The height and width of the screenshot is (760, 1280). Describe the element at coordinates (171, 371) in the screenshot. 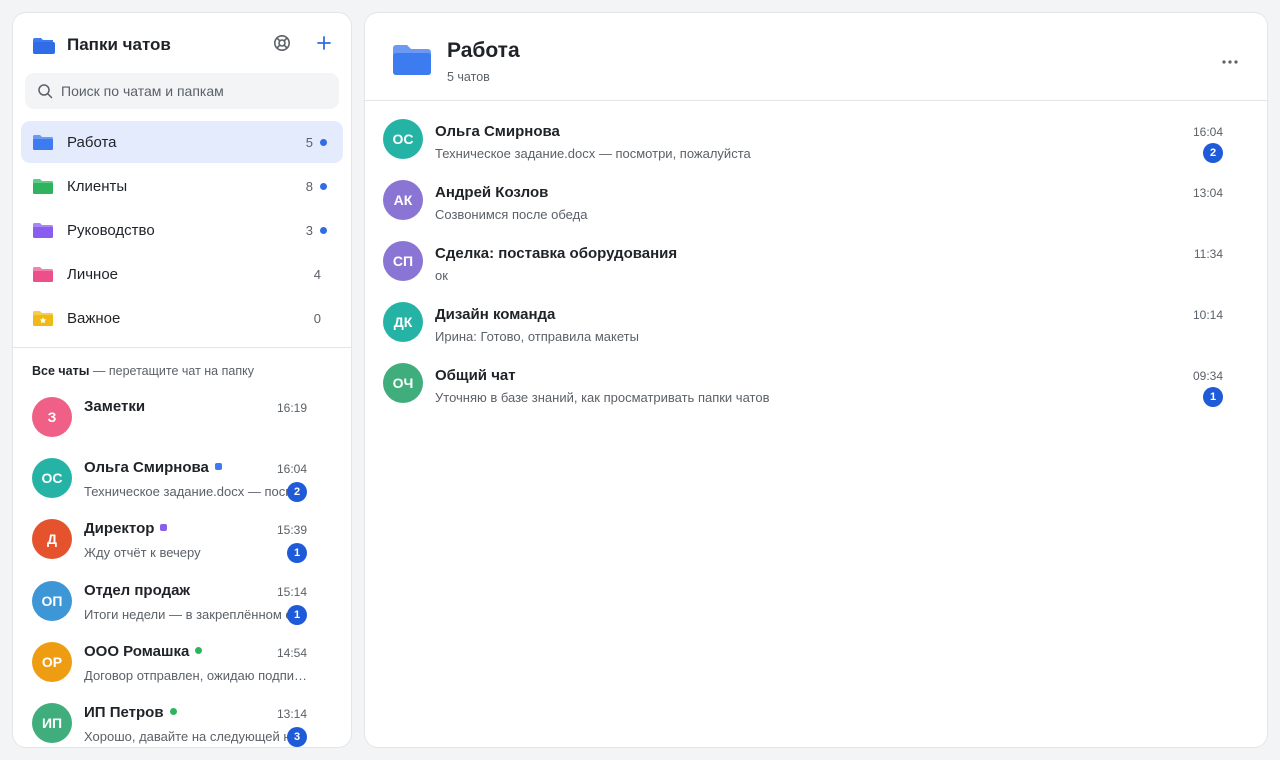

I see `all-chats-hint-text: — перетащите чат на папку` at that location.